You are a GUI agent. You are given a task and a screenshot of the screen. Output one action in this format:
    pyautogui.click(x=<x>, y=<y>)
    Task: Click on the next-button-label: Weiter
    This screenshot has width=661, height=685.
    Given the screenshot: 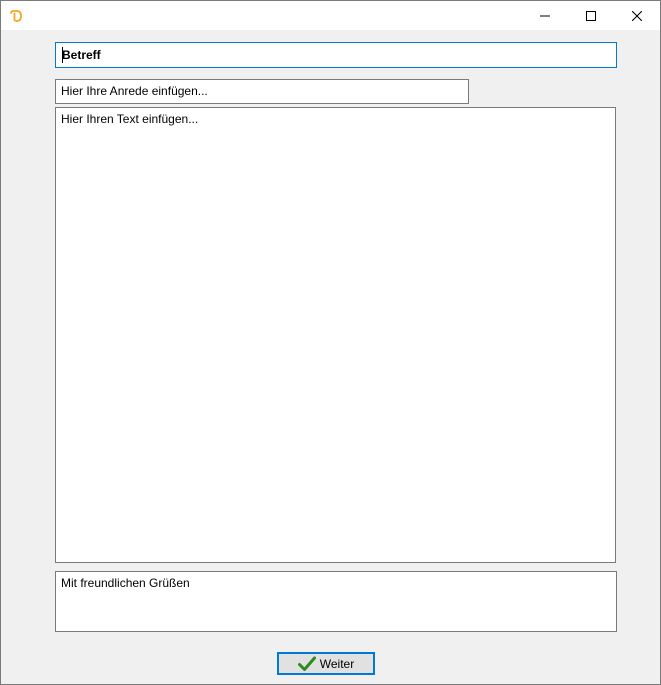 What is the action you would take?
    pyautogui.click(x=337, y=663)
    